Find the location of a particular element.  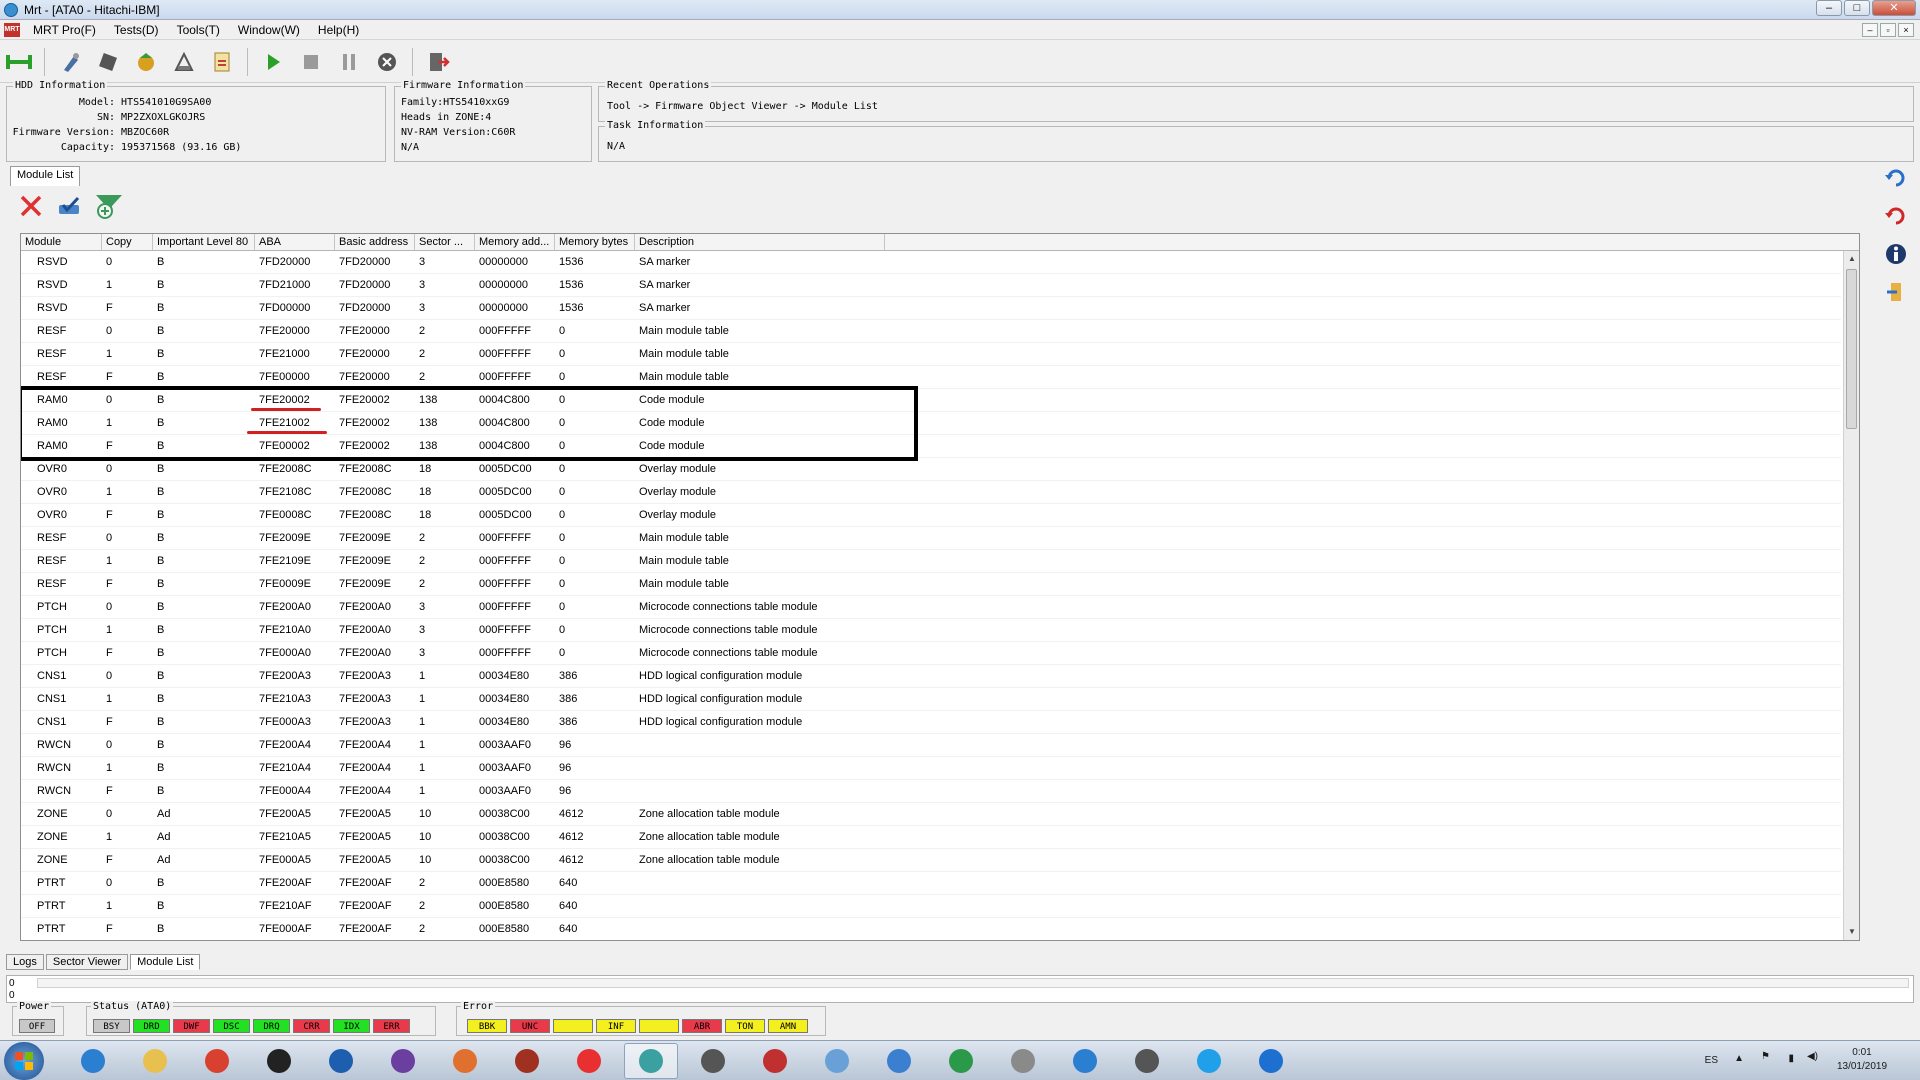

table-row: PTRT 1 B 7FE210AF 7FE200AF 2 000E8580 640 is located at coordinates (931, 906).